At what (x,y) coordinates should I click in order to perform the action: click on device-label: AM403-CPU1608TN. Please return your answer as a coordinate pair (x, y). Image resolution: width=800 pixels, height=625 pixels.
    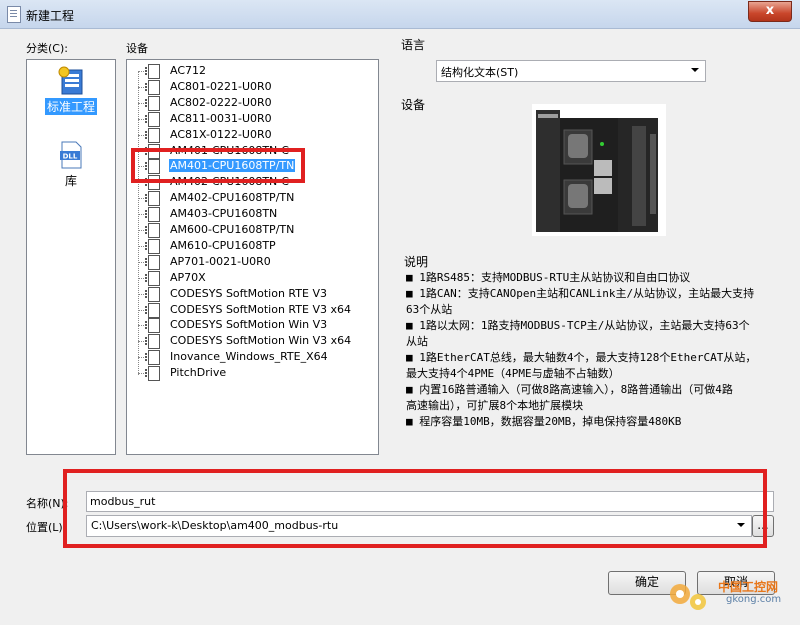
    Looking at the image, I should click on (224, 214).